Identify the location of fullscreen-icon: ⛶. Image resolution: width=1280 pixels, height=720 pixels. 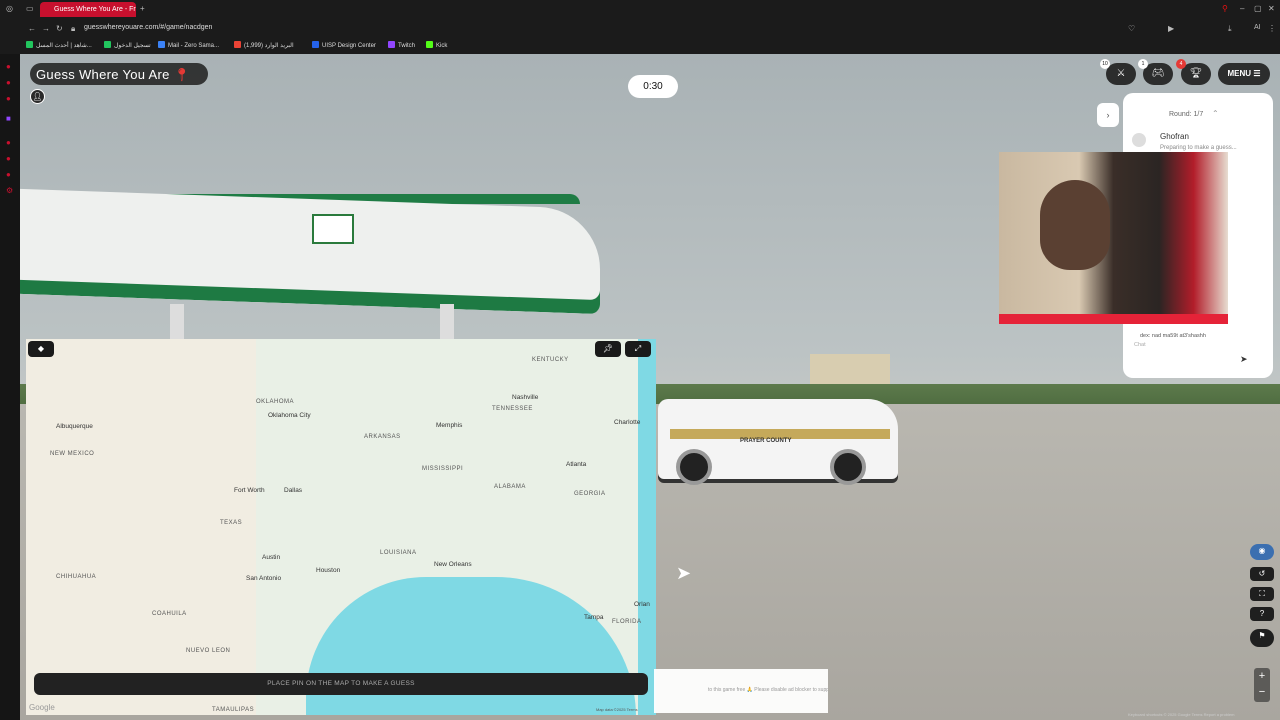
(1262, 593).